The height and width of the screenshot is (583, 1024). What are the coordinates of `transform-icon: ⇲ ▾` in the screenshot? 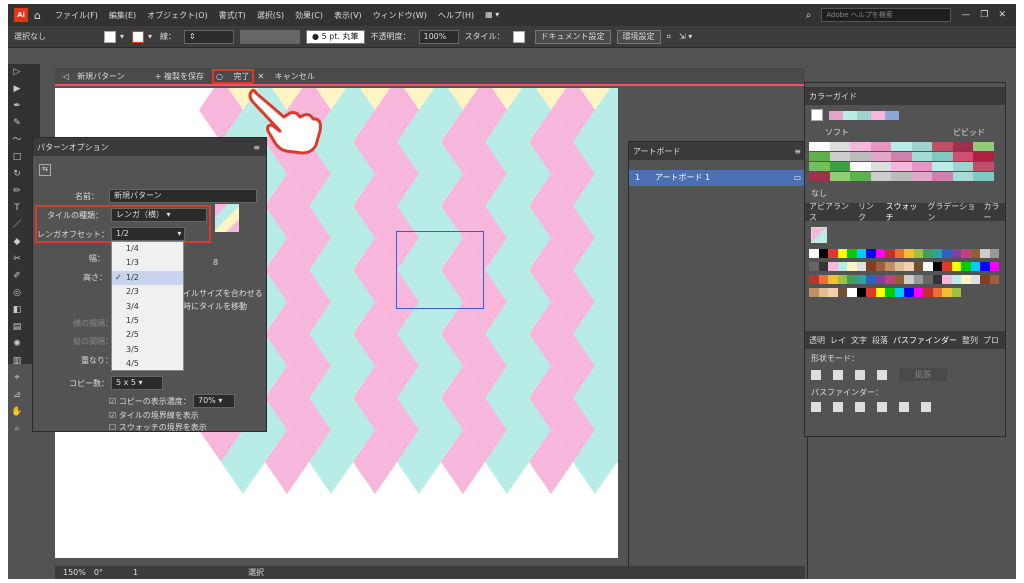 It's located at (685, 36).